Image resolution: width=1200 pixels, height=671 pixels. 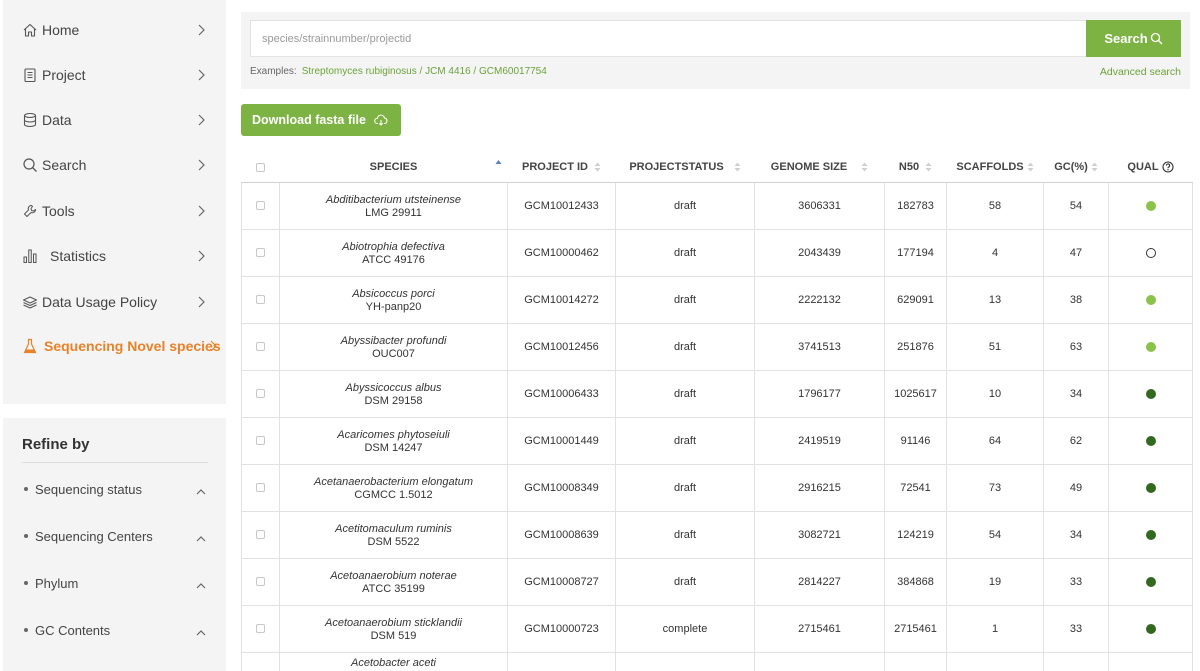 I want to click on species-name: Acetanaerobacterium elongatum, so click(x=393, y=482).